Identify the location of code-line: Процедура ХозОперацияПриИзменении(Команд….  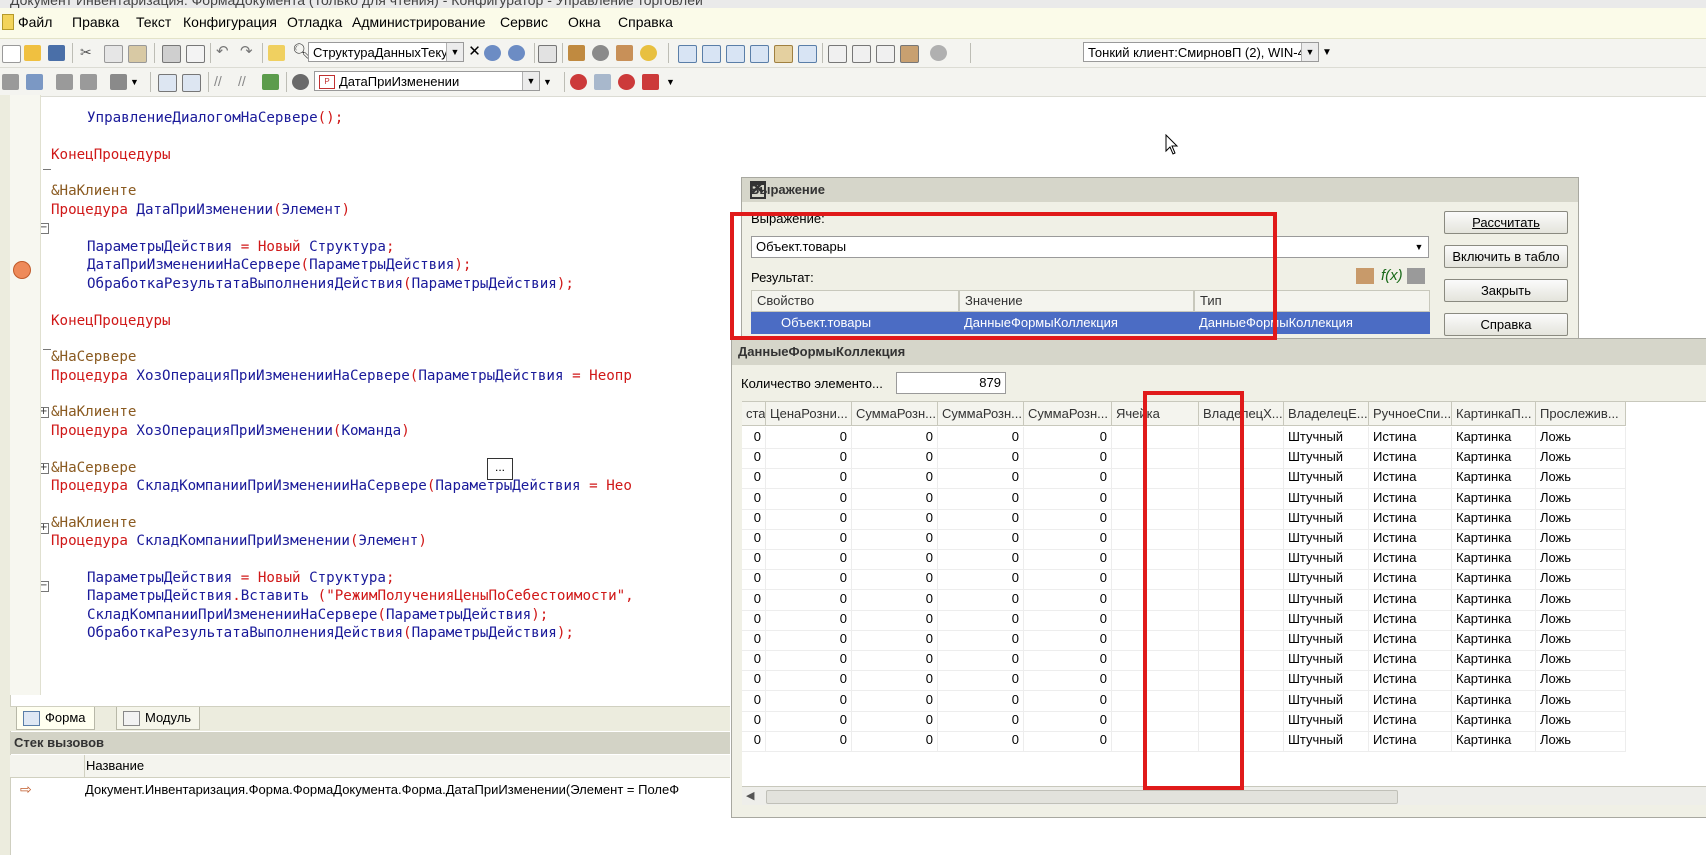
(230, 431).